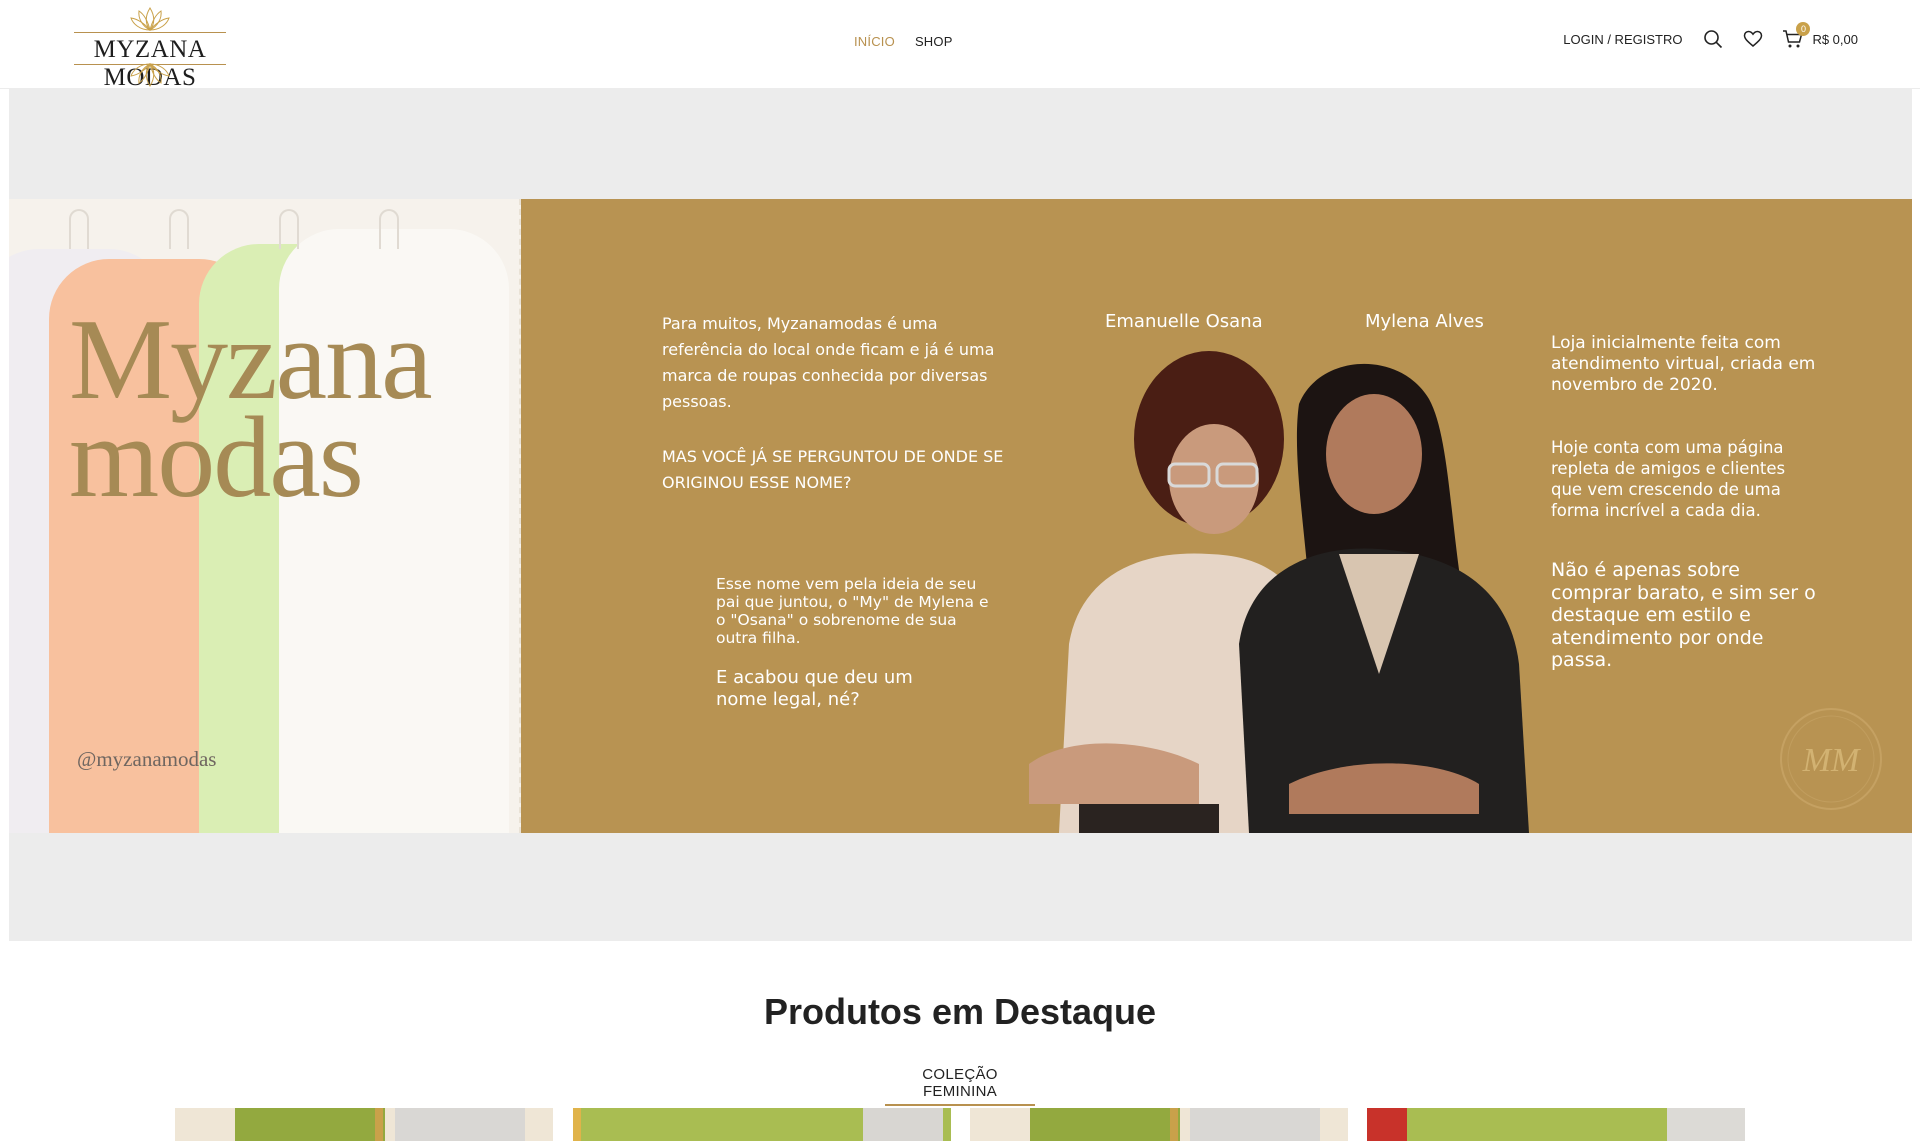 Image resolution: width=1920 pixels, height=1141 pixels. Describe the element at coordinates (903, 41) in the screenshot. I see `main-nav: INÍCIO SHOP` at that location.